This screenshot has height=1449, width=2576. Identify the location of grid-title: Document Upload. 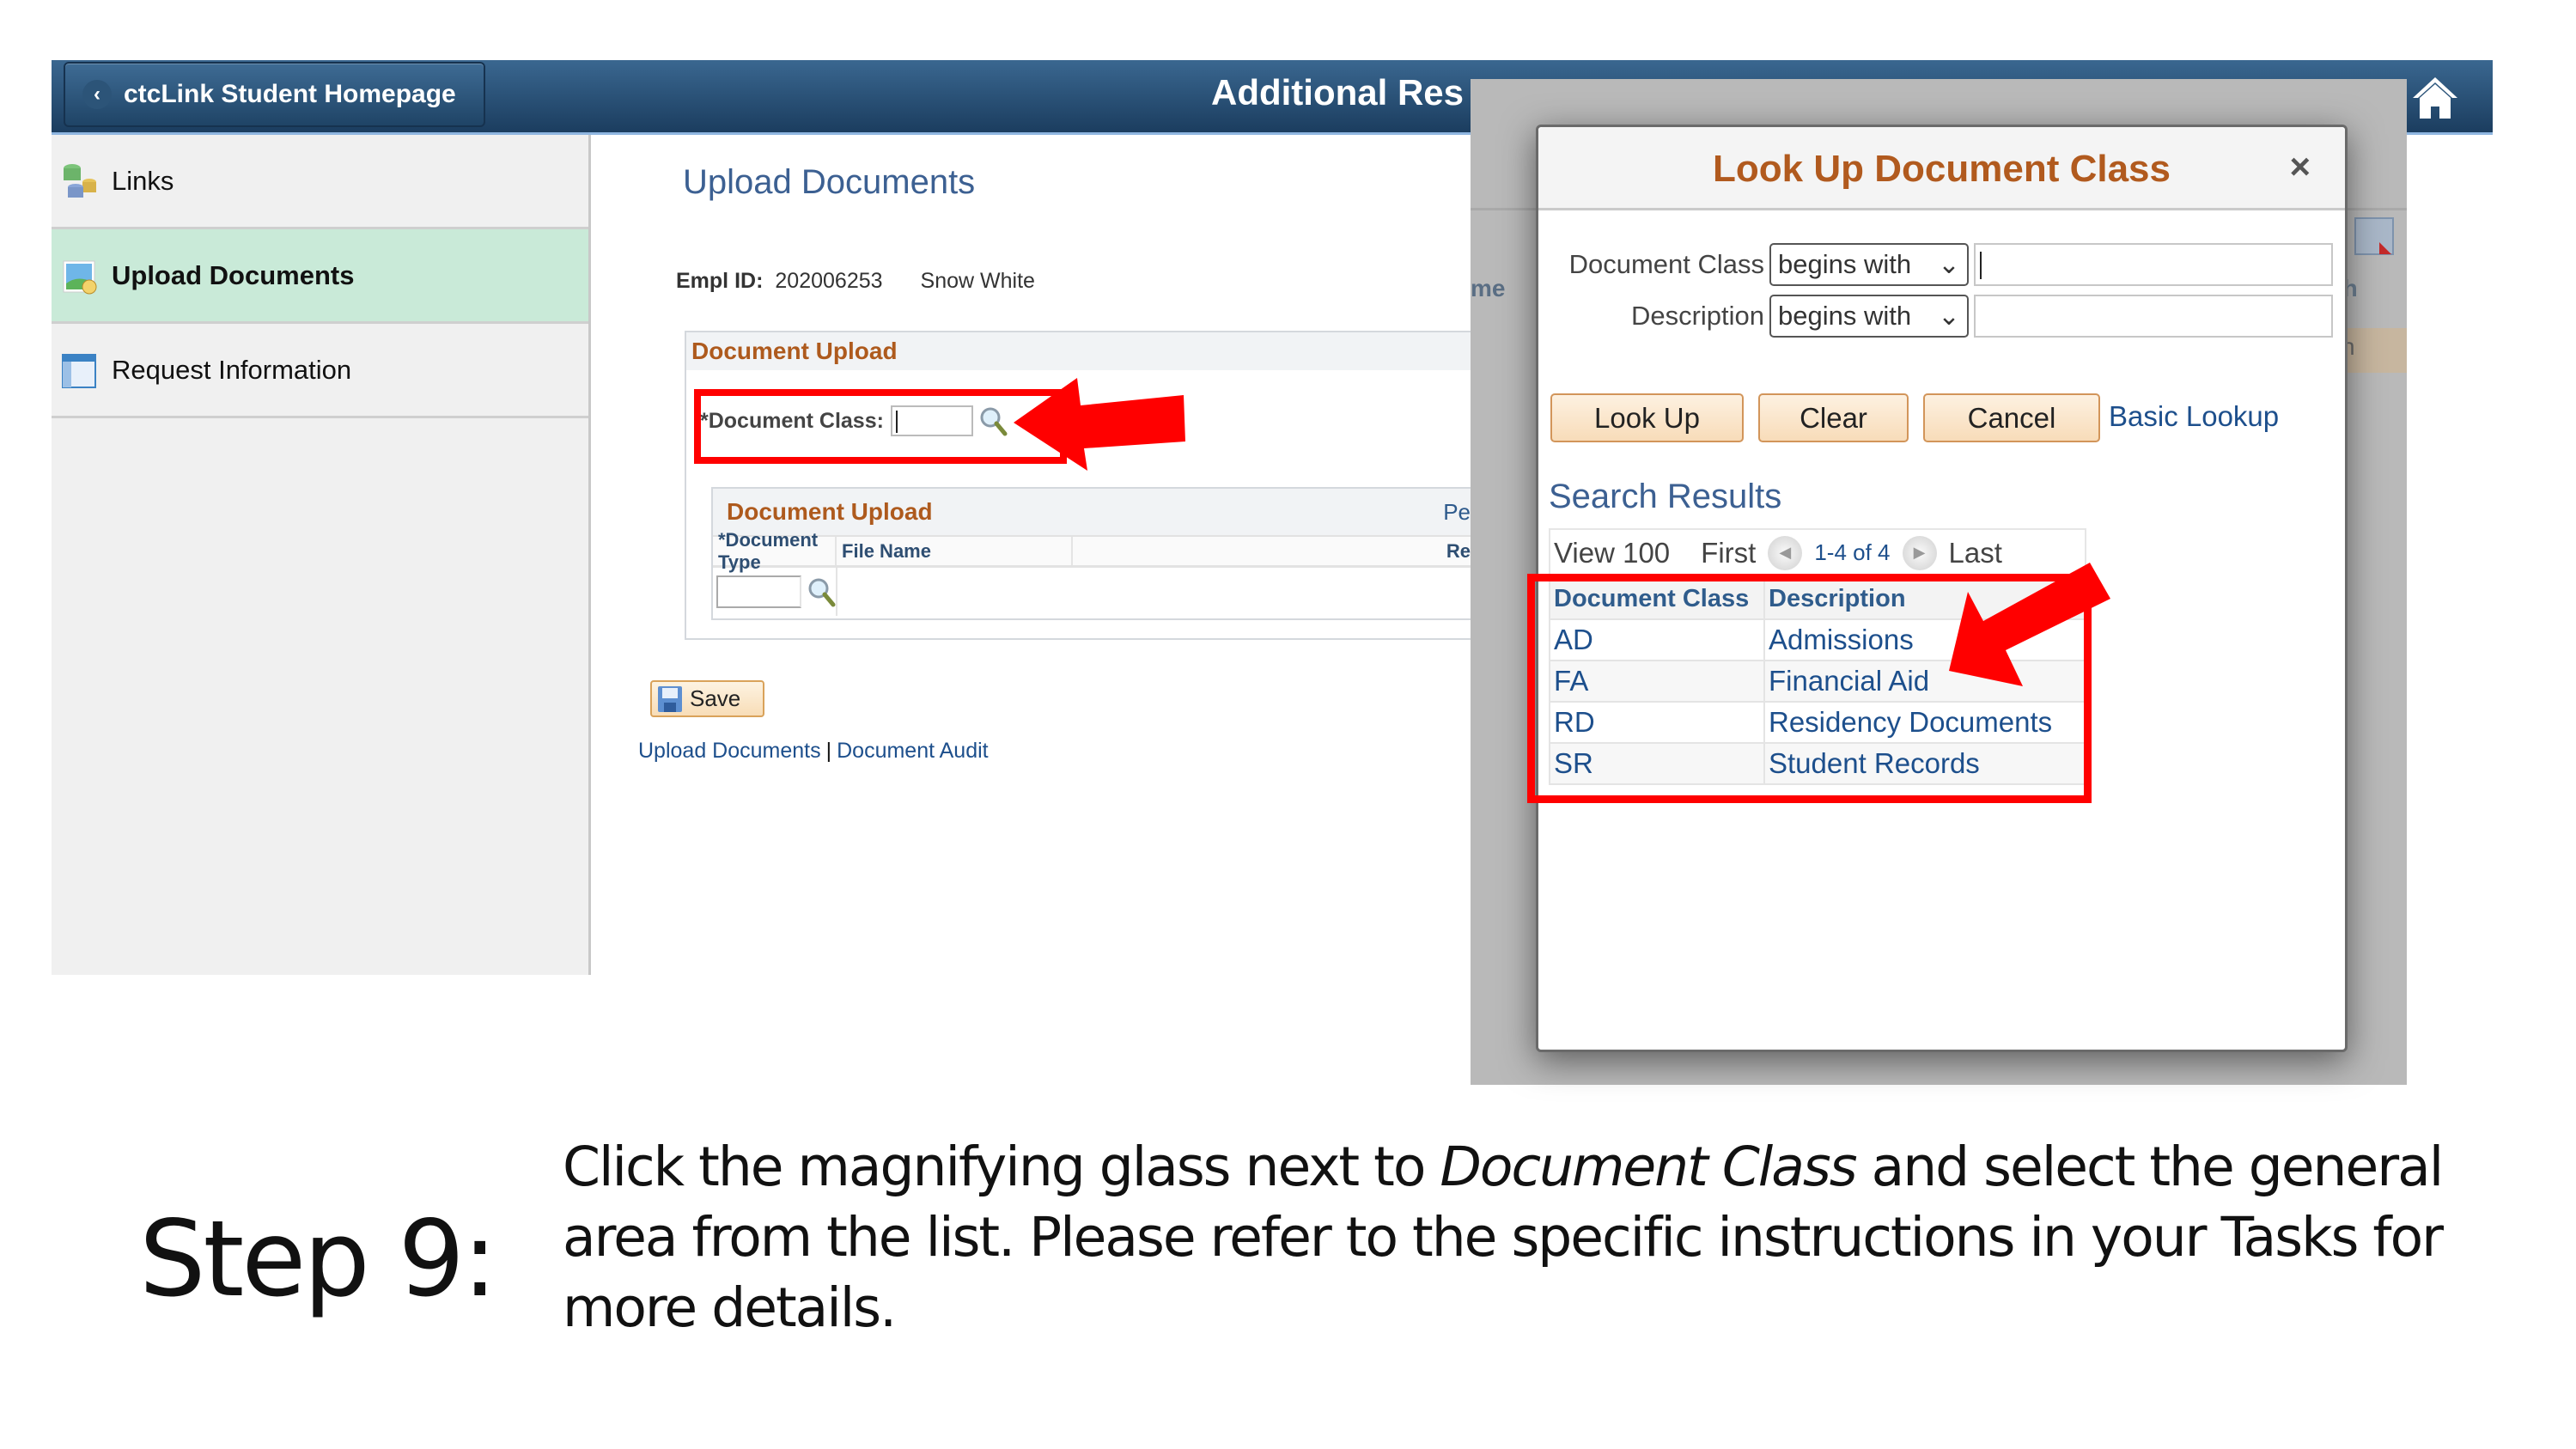
(830, 511).